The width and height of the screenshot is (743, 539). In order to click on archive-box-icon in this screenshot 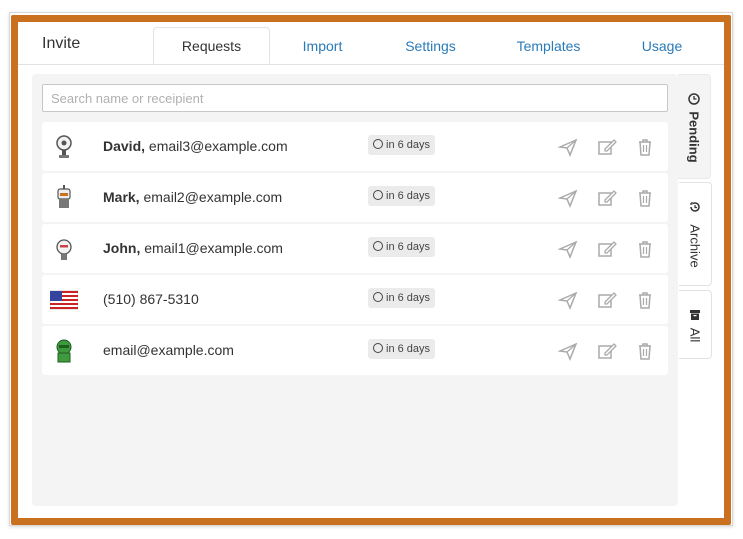, I will do `click(695, 315)`.